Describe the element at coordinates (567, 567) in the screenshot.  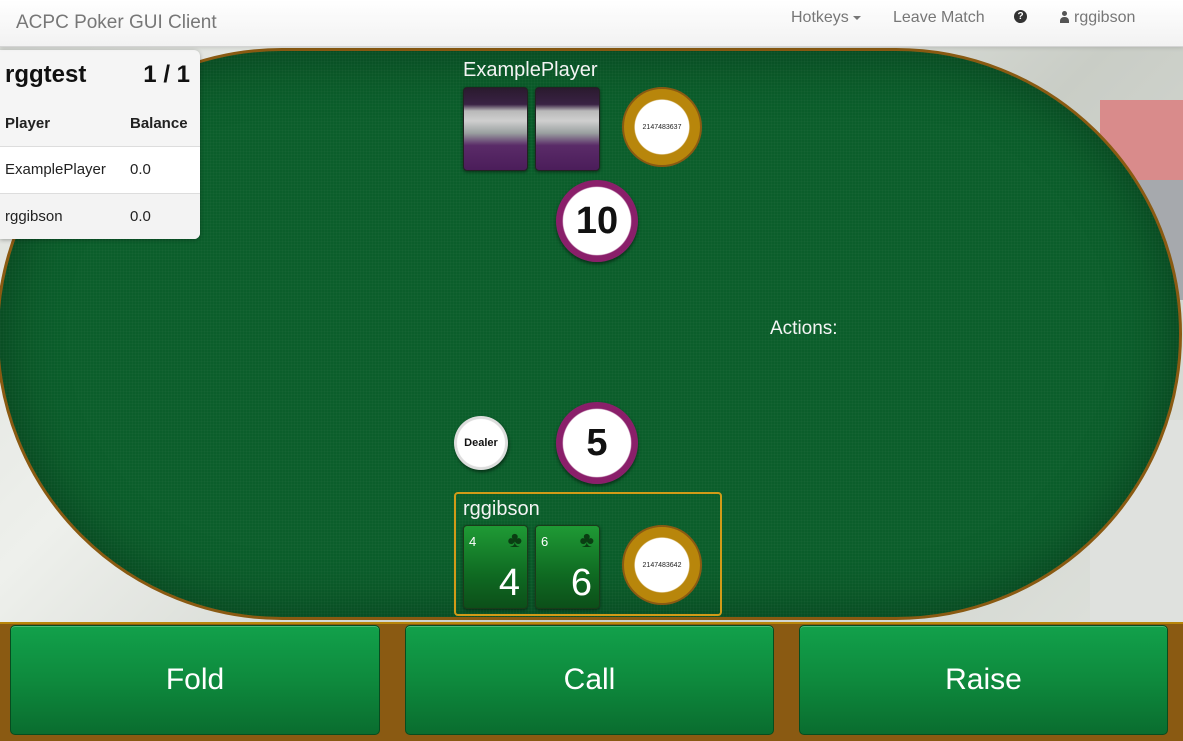
I see `hero-card: 6 ♣ 6` at that location.